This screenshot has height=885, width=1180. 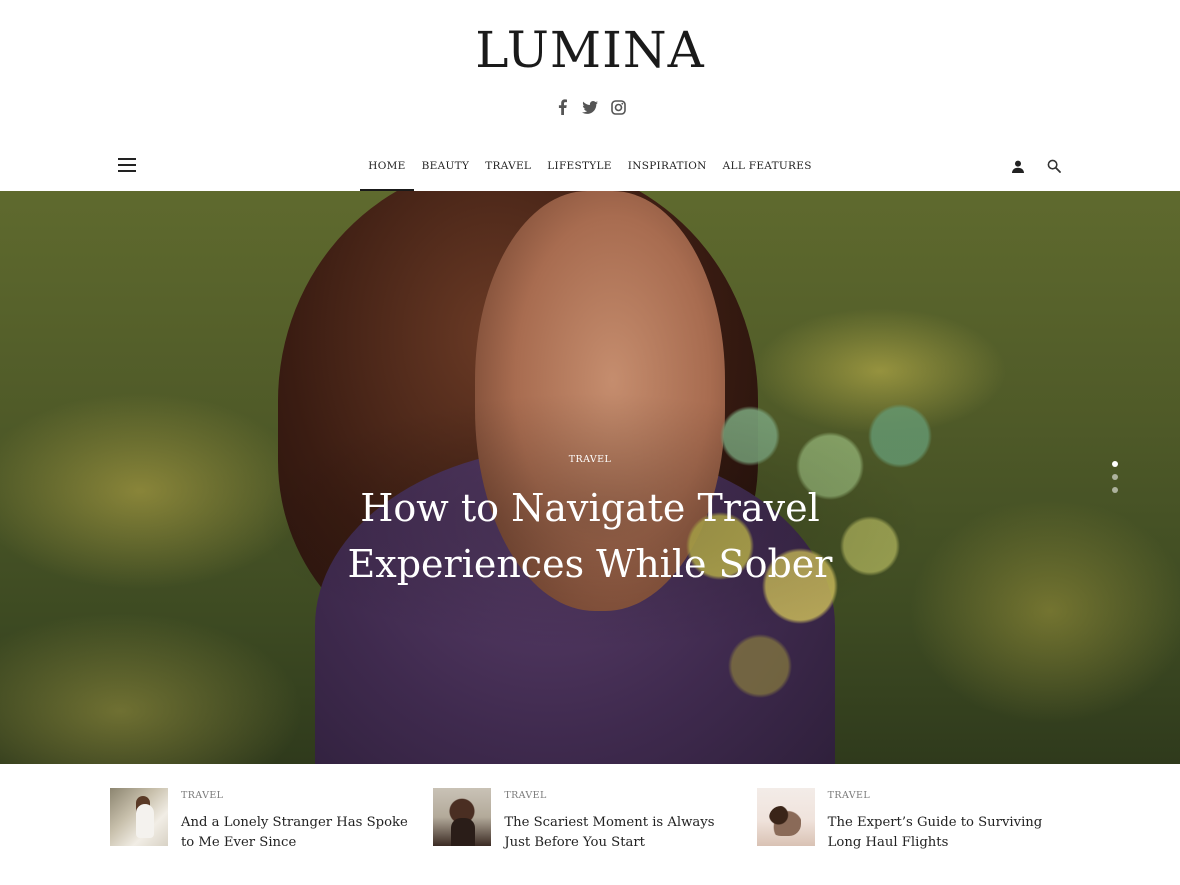 I want to click on slider-dots, so click(x=1115, y=477).